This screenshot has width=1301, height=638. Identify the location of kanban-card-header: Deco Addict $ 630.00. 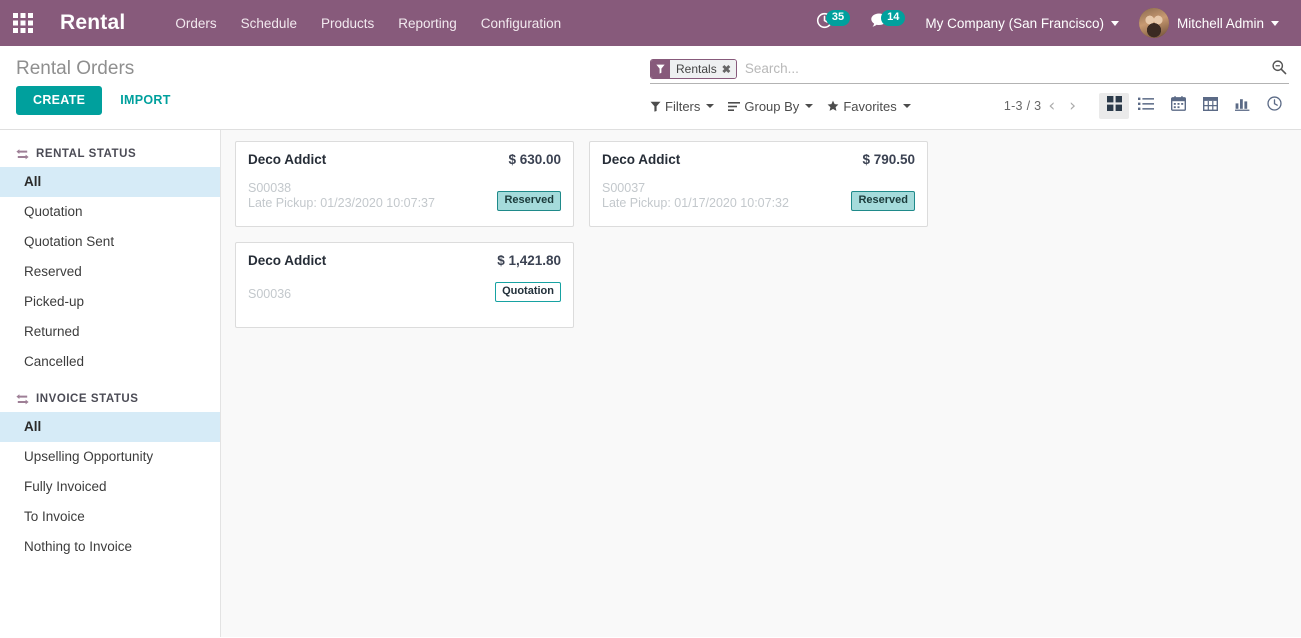
(404, 159).